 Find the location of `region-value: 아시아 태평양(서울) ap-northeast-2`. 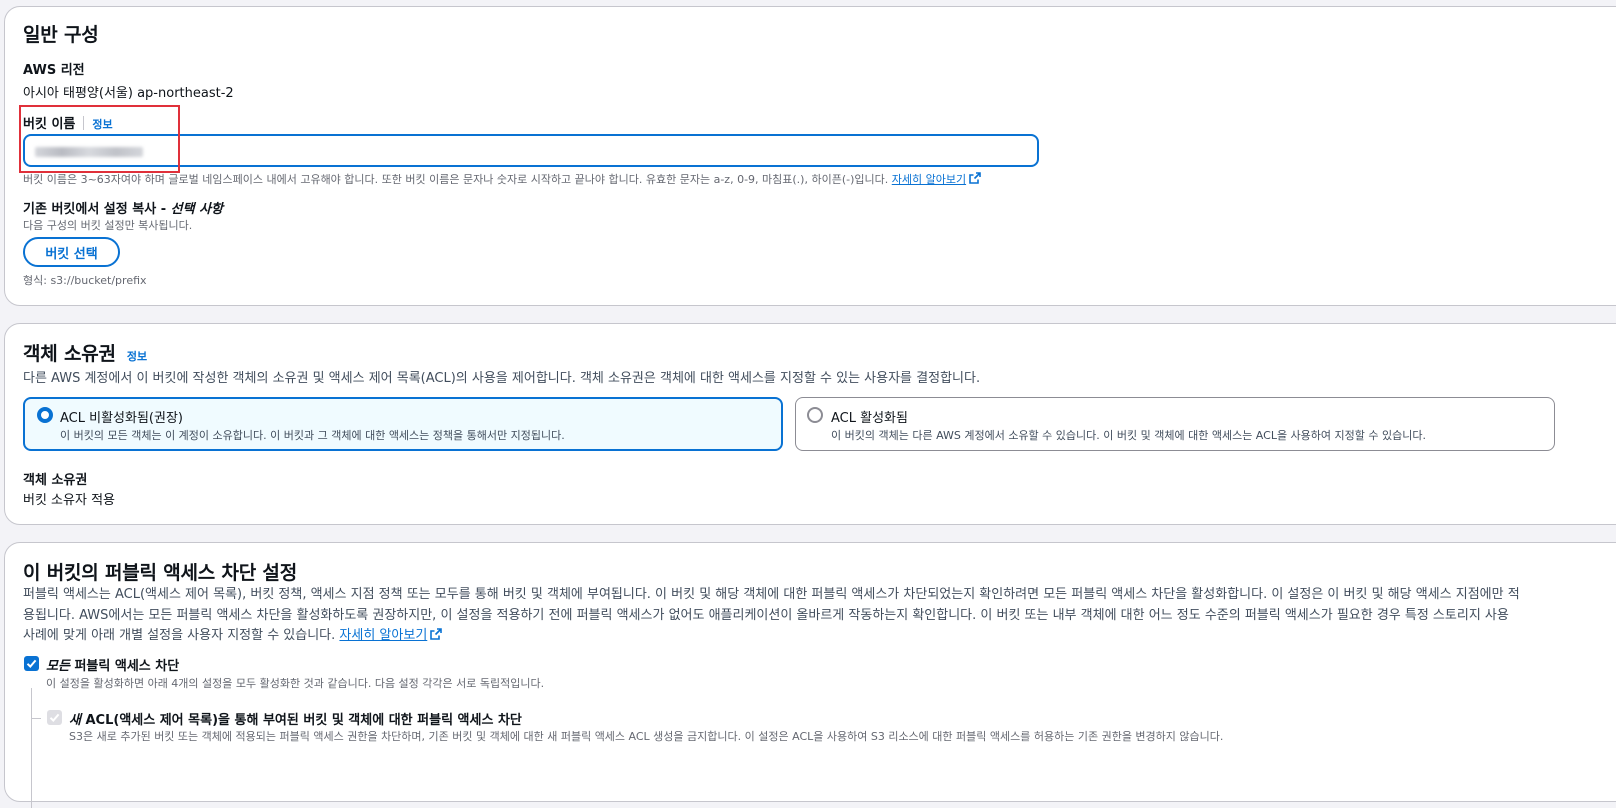

region-value: 아시아 태평양(서울) ap-northeast-2 is located at coordinates (128, 93).